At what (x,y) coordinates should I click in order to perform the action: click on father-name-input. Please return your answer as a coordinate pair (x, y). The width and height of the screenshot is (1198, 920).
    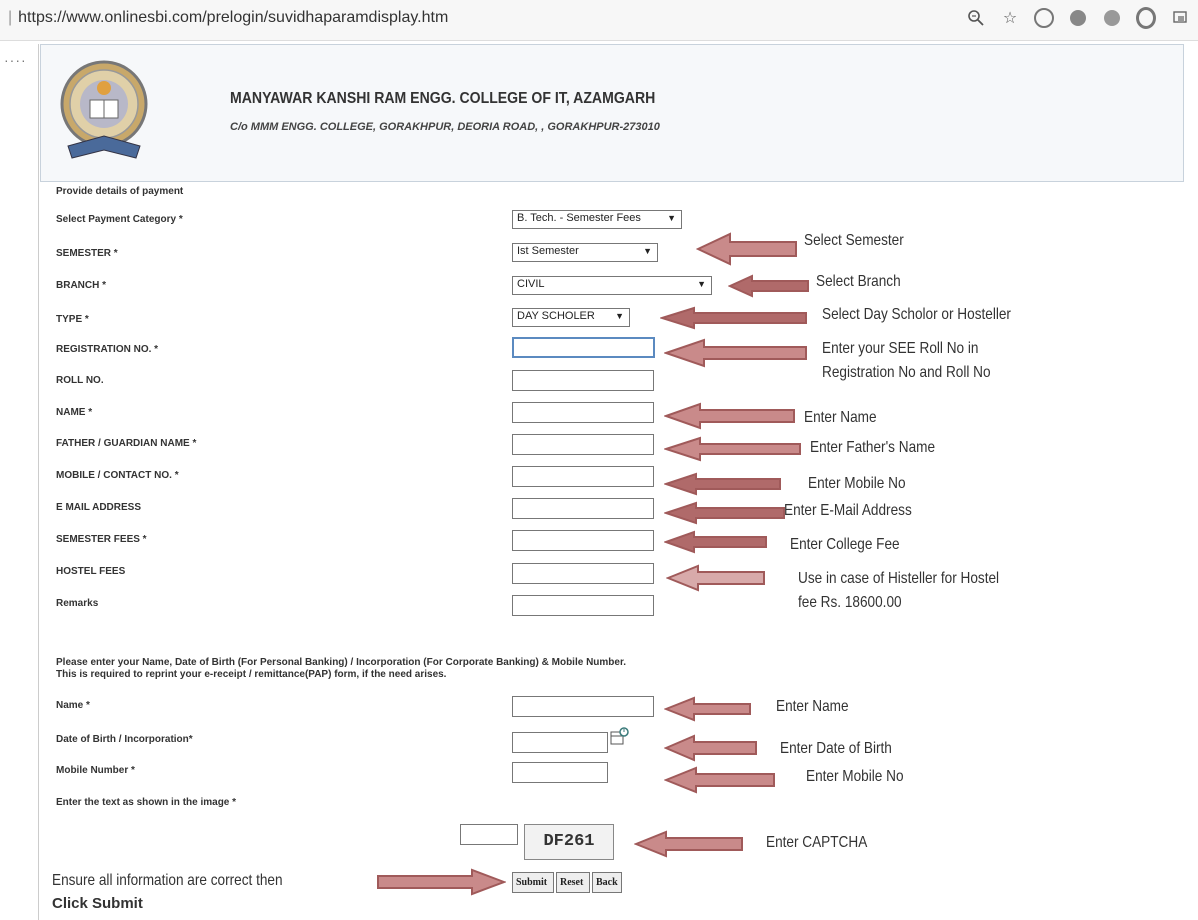
    Looking at the image, I should click on (583, 444).